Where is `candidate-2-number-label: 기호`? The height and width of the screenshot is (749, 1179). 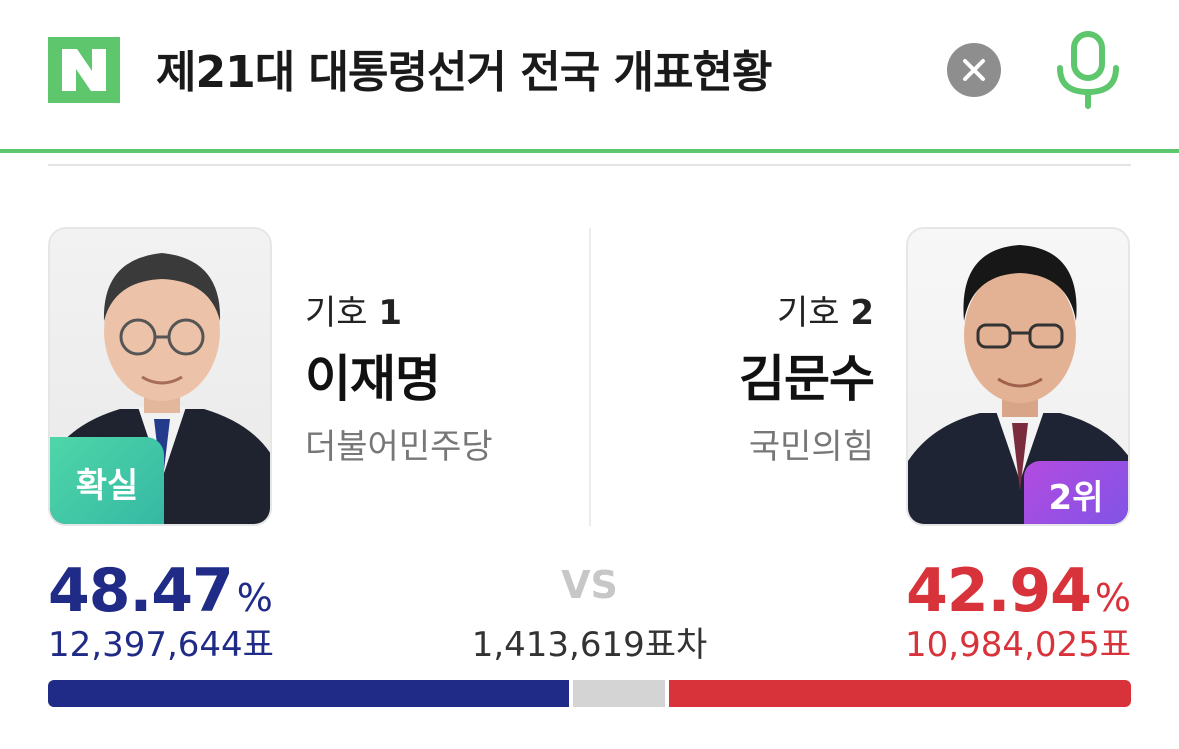 candidate-2-number-label: 기호 is located at coordinates (808, 313).